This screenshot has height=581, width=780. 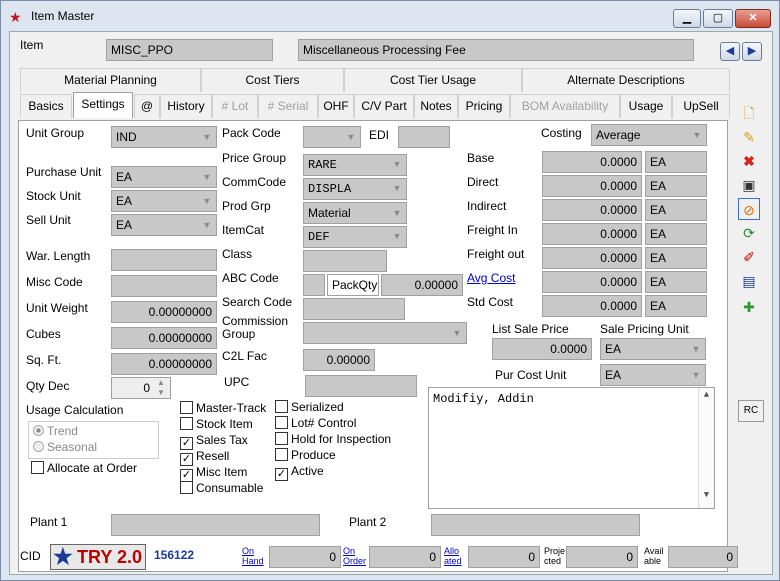 I want to click on base-cost-field: 0.0000, so click(x=592, y=162).